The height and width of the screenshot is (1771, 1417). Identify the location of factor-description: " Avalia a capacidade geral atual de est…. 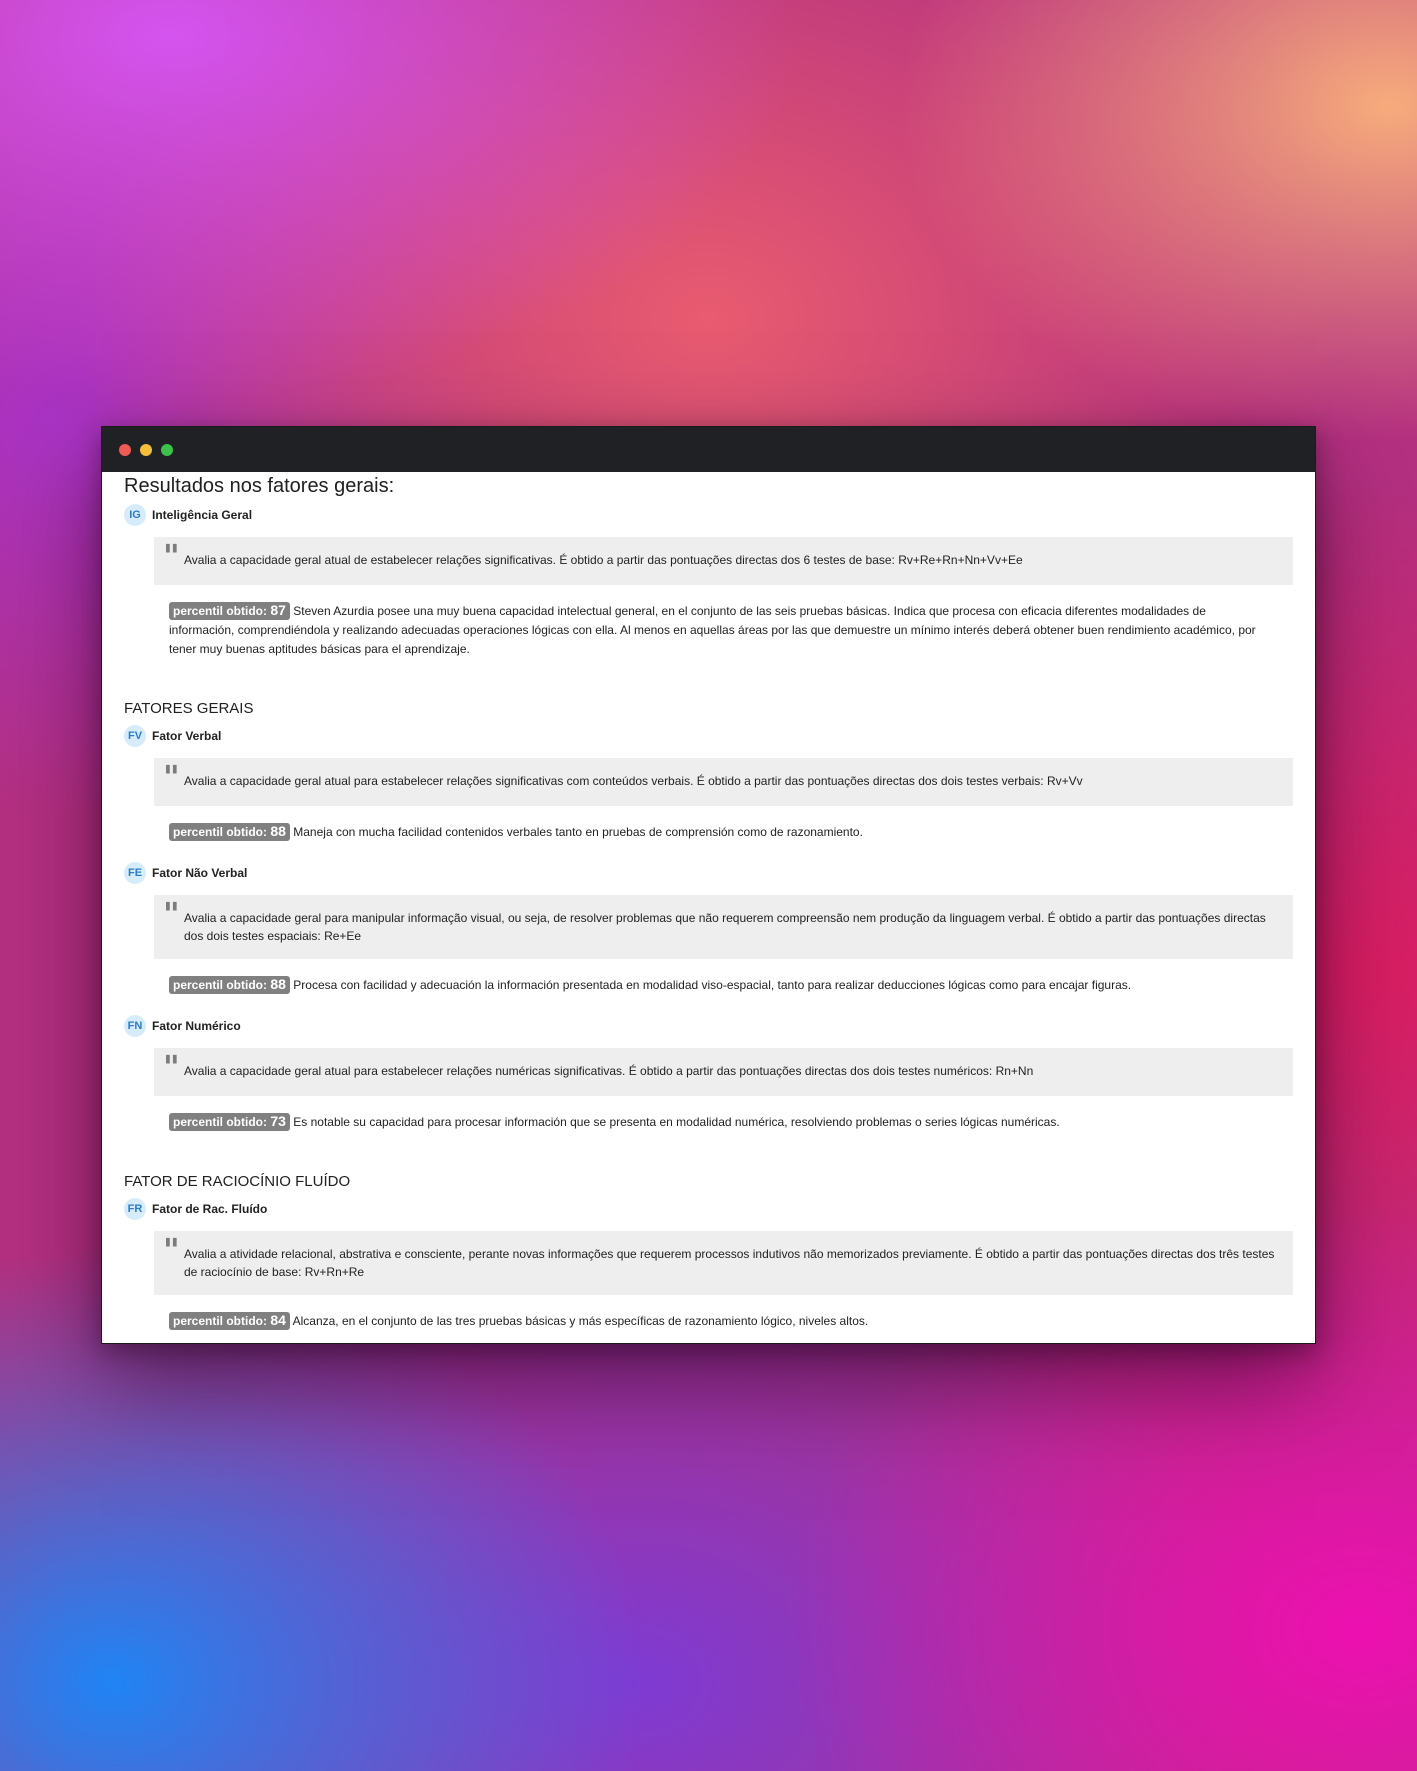
(723, 561).